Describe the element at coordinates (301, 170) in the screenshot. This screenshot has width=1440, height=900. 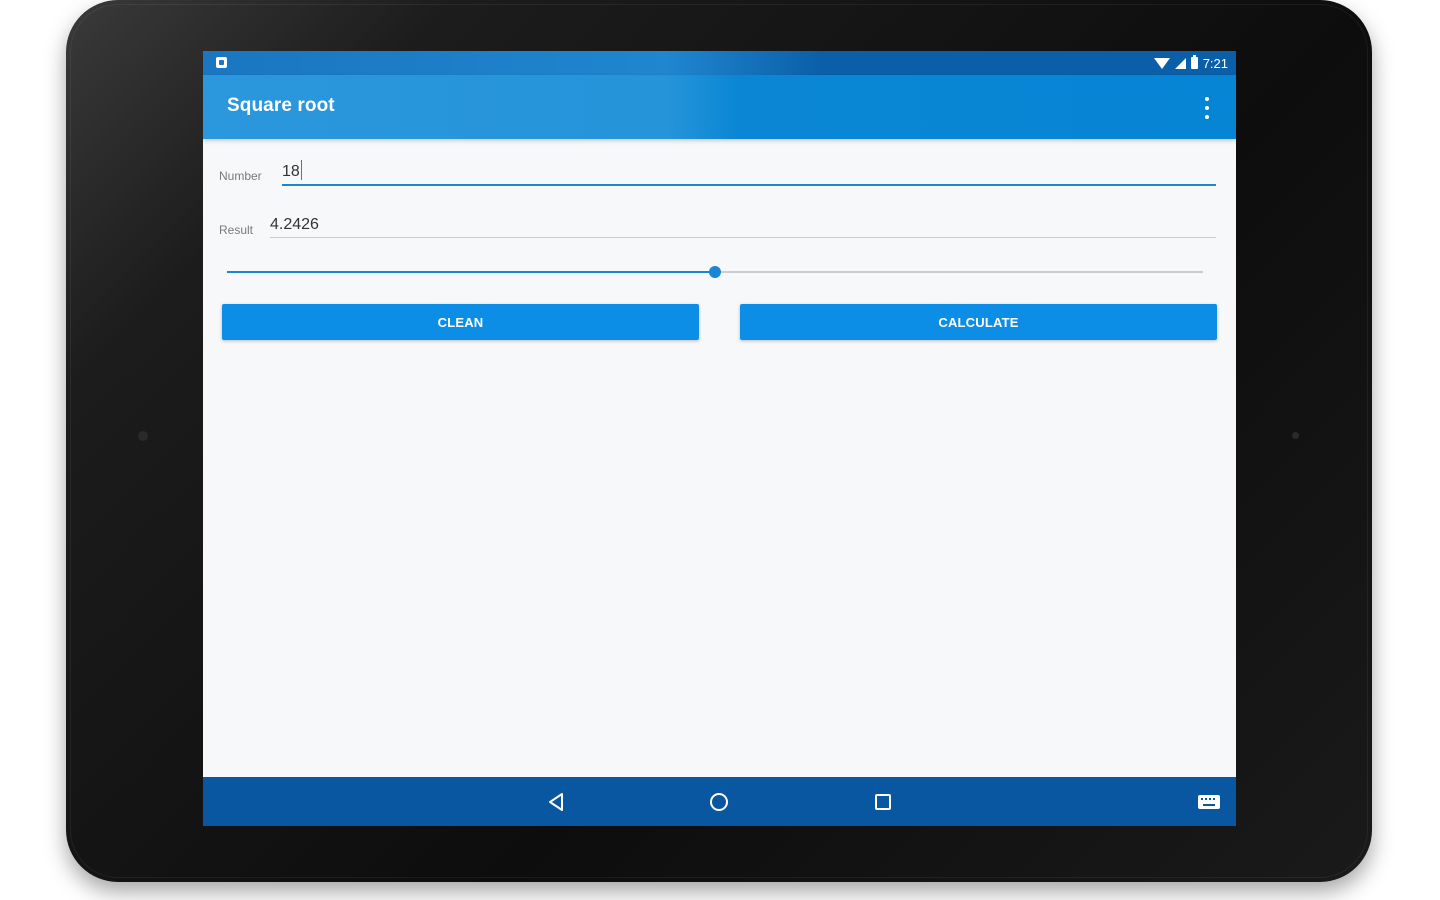
I see `text-cursor` at that location.